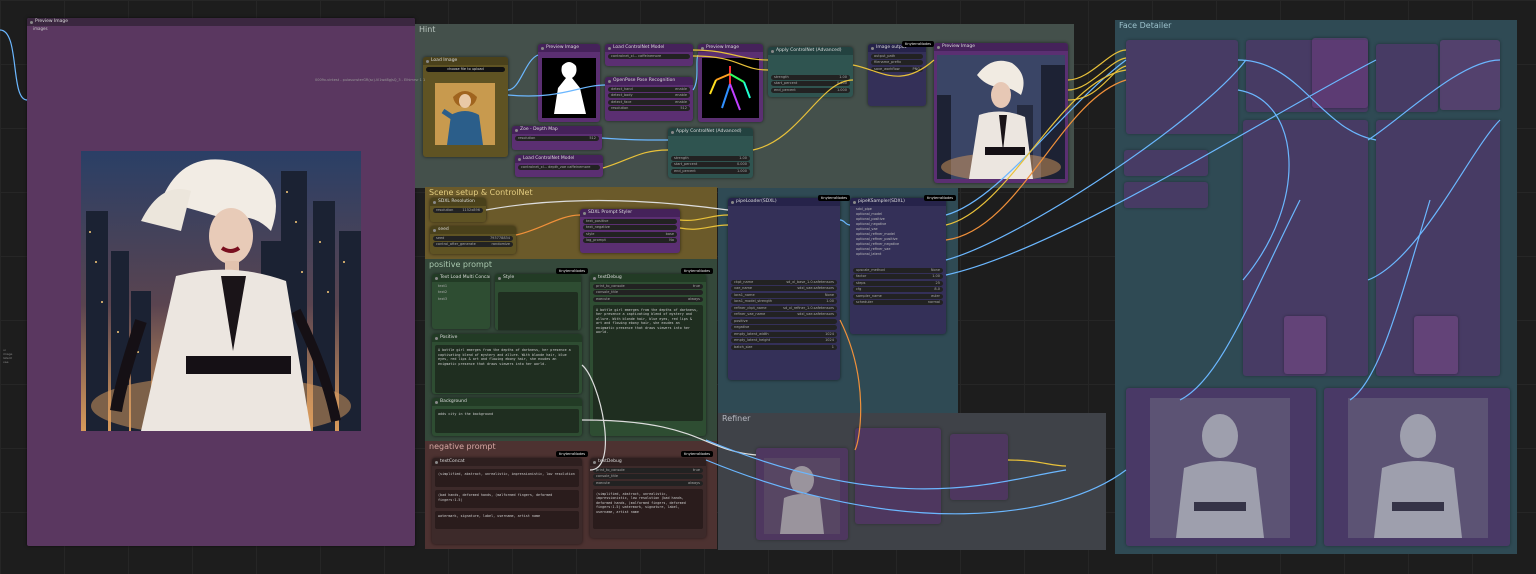  What do you see at coordinates (898, 283) in the screenshot?
I see `steps-field: steps 25` at bounding box center [898, 283].